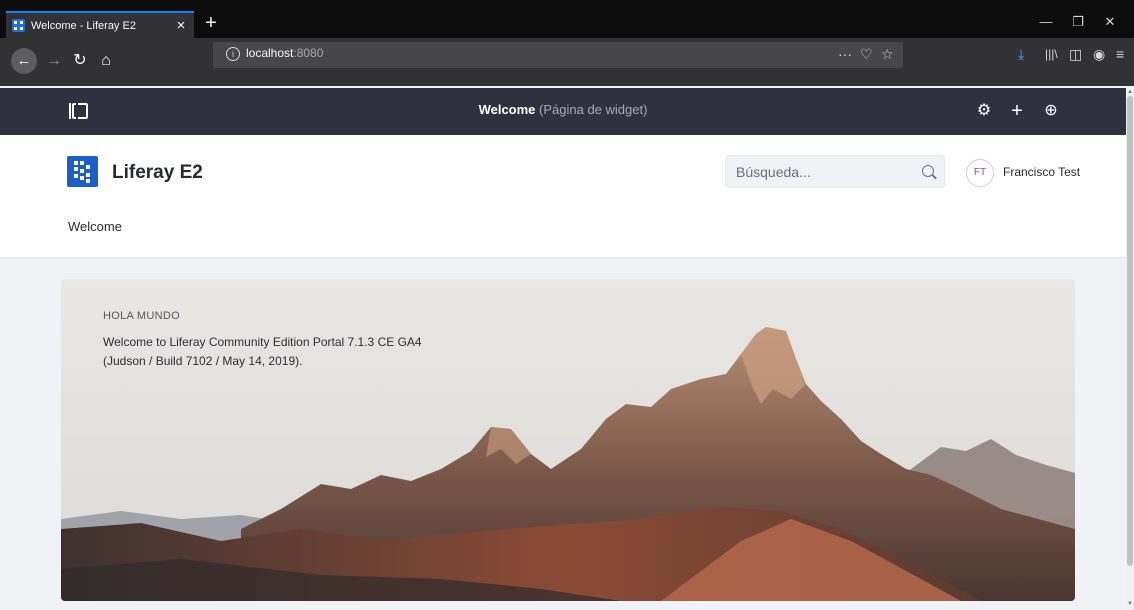 The height and width of the screenshot is (610, 1134). Describe the element at coordinates (821, 171) in the screenshot. I see `search-input` at that location.